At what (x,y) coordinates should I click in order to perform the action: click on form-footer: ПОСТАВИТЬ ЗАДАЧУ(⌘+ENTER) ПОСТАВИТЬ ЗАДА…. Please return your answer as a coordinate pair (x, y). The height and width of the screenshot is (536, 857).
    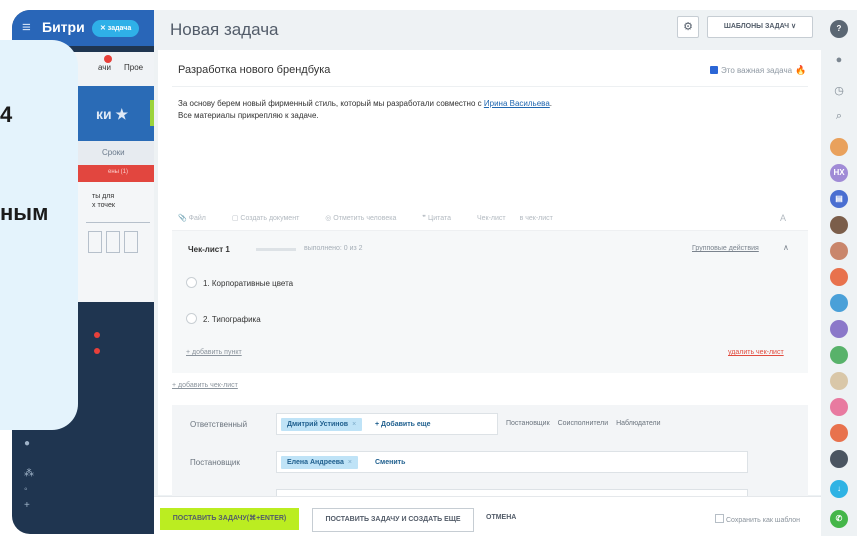
    Looking at the image, I should click on (487, 516).